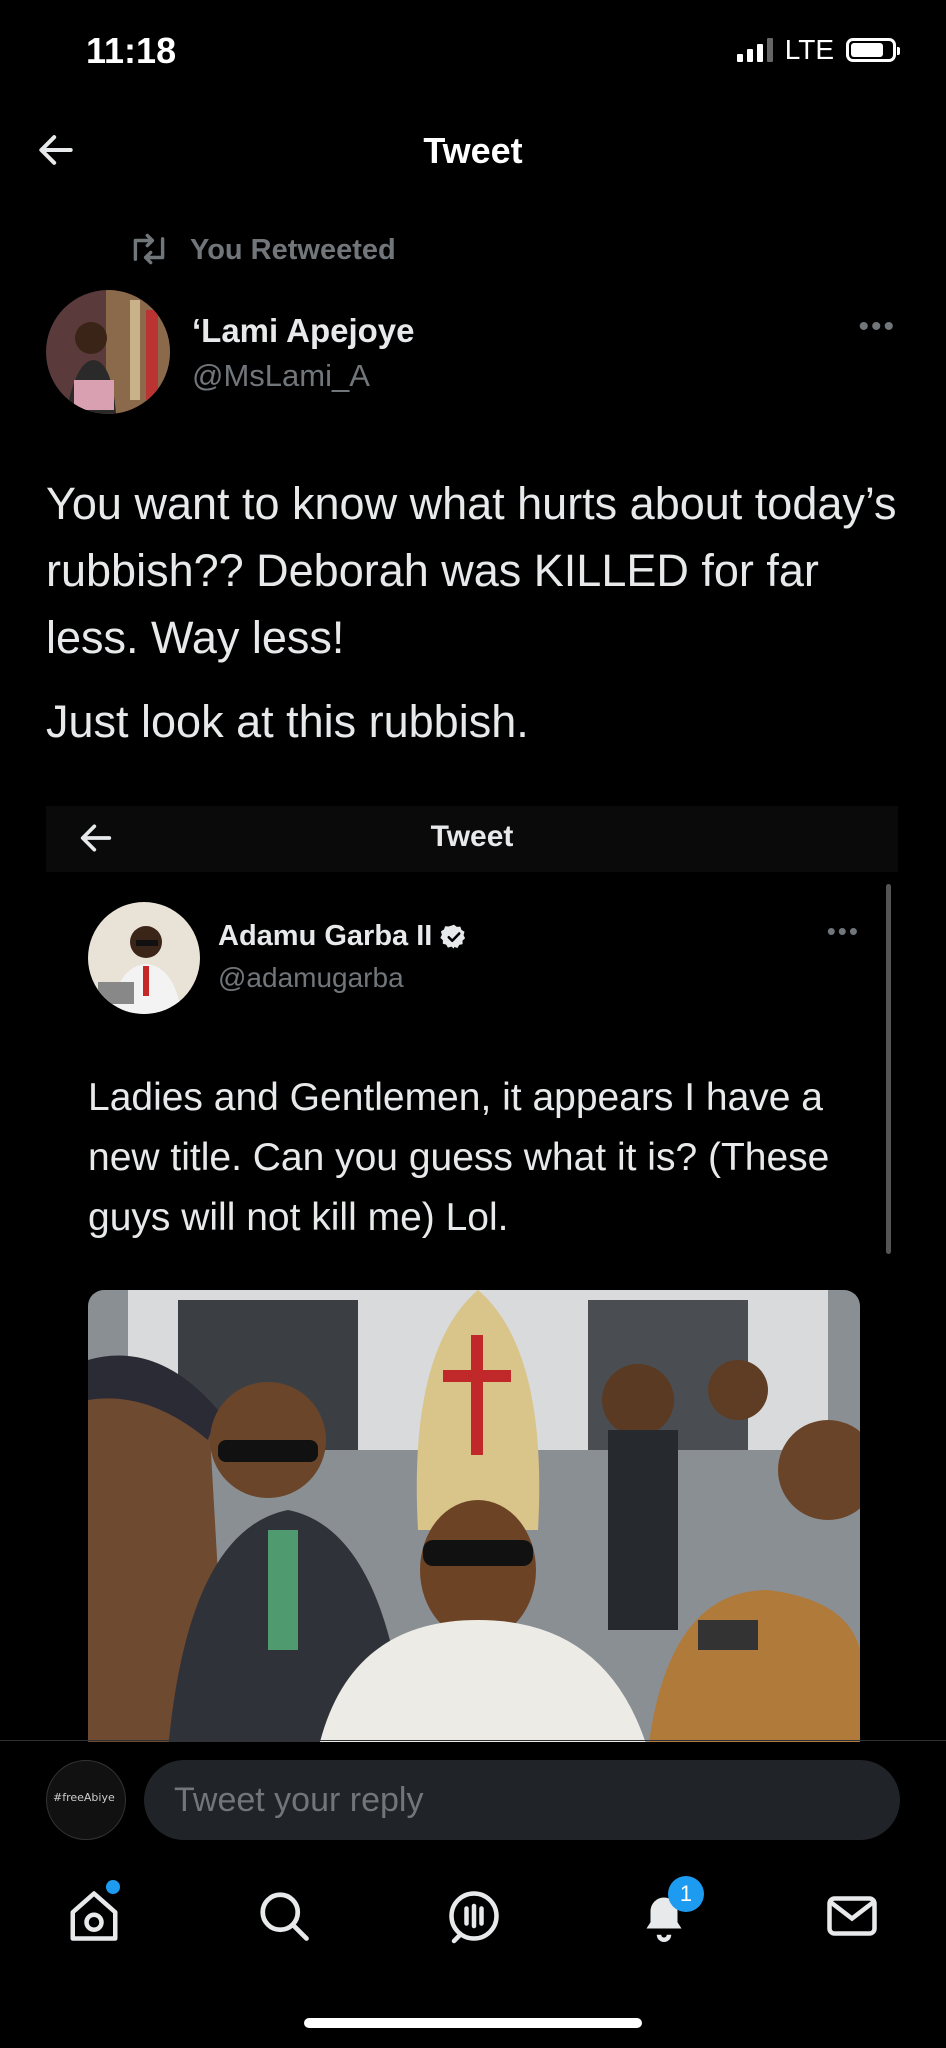 This screenshot has height=2048, width=946. Describe the element at coordinates (473, 2023) in the screenshot. I see `home-indicator` at that location.